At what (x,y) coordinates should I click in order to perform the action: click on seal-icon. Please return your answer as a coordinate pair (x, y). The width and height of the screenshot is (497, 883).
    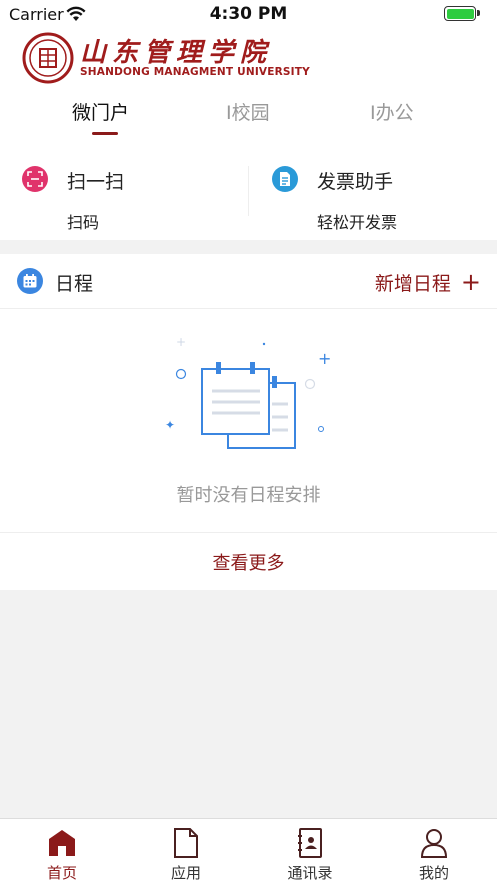
    Looking at the image, I should click on (48, 58).